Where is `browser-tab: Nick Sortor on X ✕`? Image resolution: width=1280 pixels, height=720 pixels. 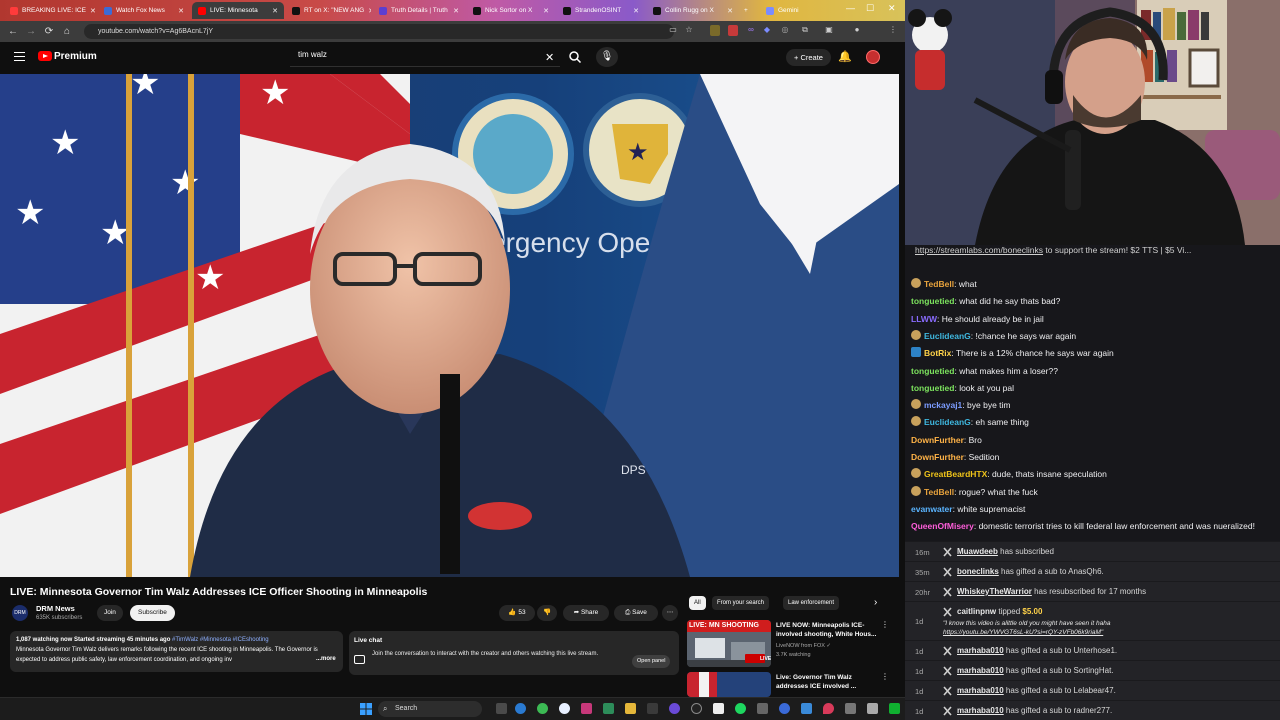
browser-tab: Nick Sortor on X ✕ is located at coordinates (511, 10).